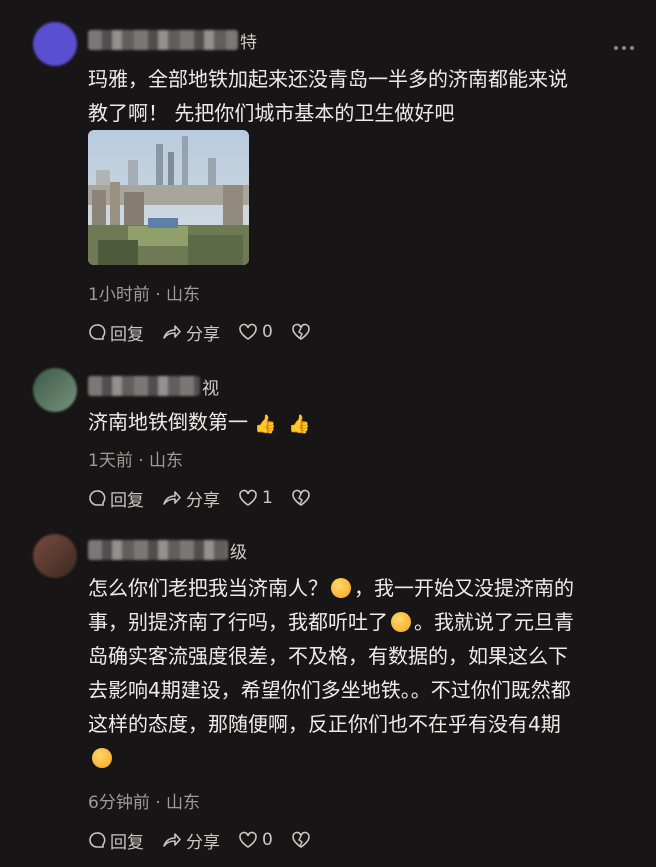 The height and width of the screenshot is (867, 656). I want to click on vomiting-face-emoji, so click(401, 622).